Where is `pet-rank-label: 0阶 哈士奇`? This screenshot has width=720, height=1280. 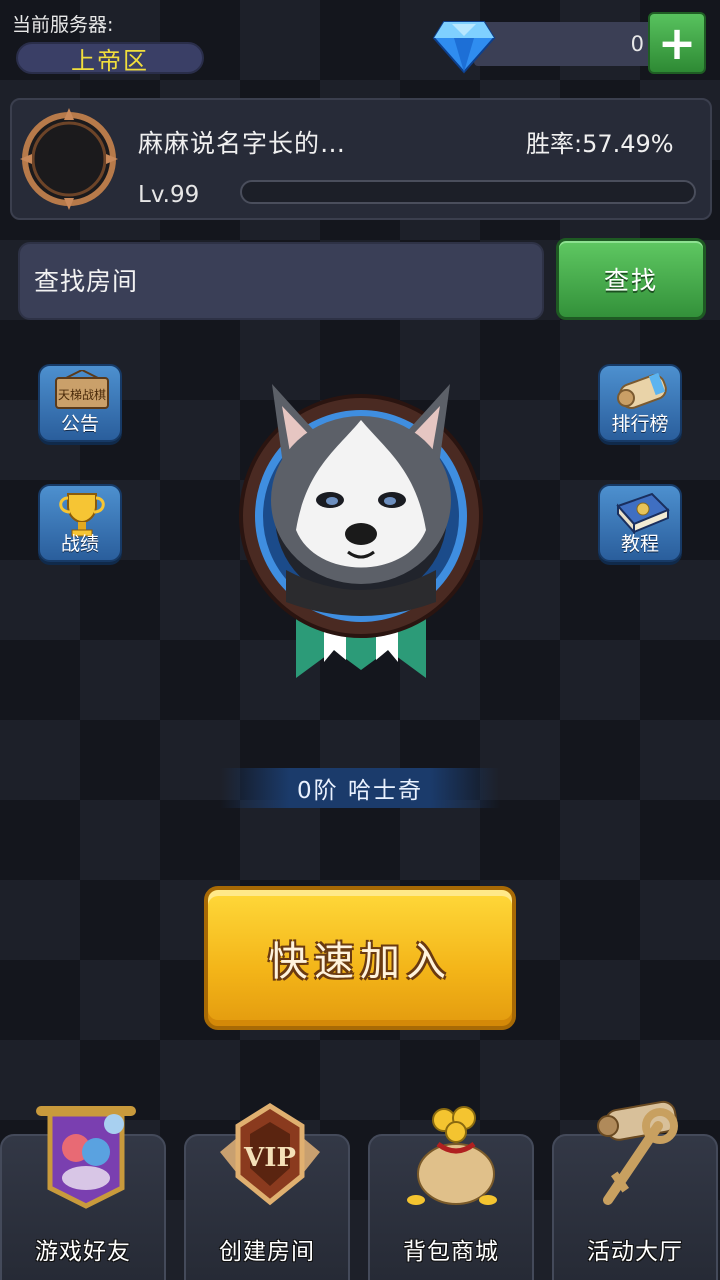
pet-rank-label: 0阶 哈士奇 is located at coordinates (360, 788).